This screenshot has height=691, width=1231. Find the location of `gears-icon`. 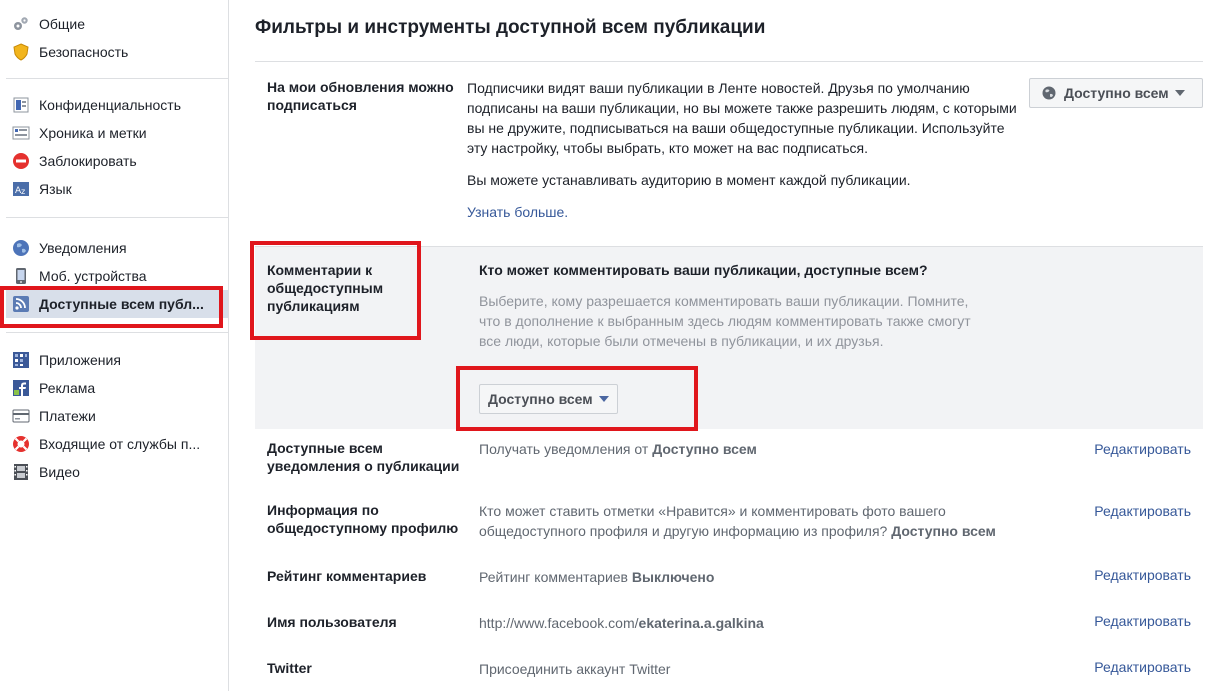

gears-icon is located at coordinates (21, 24).